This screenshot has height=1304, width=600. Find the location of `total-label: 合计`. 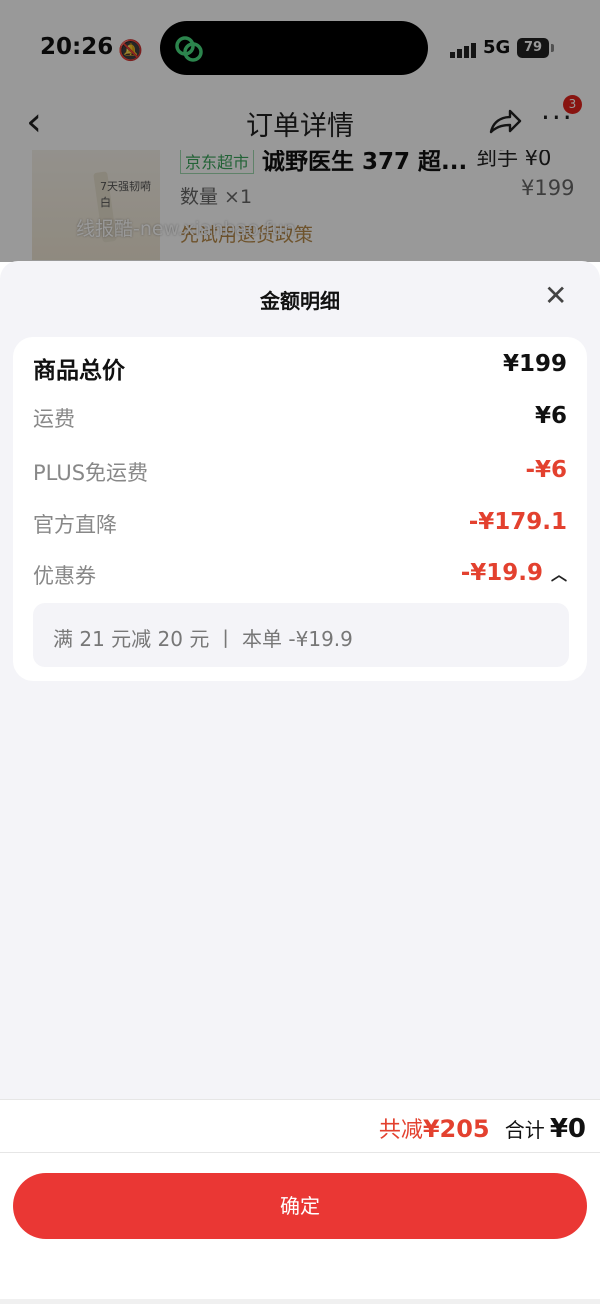

total-label: 合计 is located at coordinates (524, 1130).